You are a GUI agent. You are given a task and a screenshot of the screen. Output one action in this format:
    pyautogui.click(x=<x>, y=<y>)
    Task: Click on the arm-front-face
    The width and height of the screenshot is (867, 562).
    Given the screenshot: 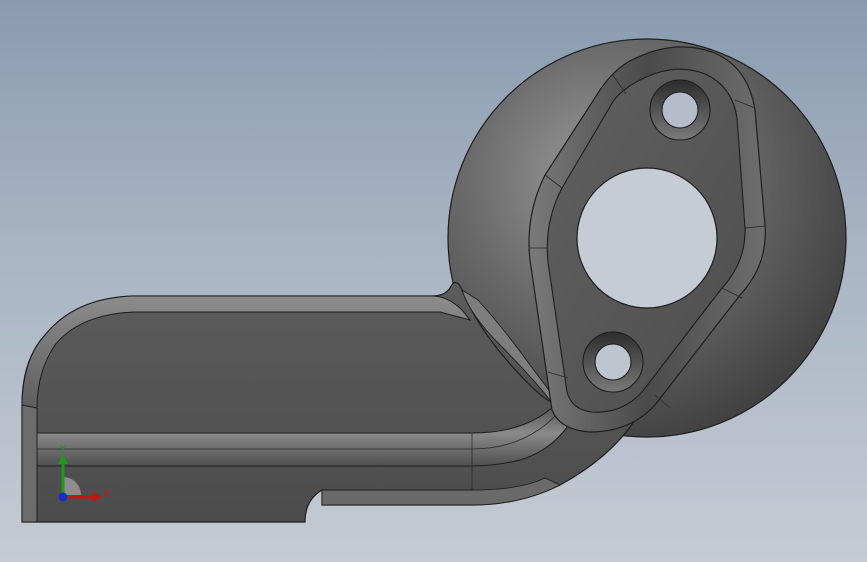 What is the action you would take?
    pyautogui.click(x=29, y=463)
    